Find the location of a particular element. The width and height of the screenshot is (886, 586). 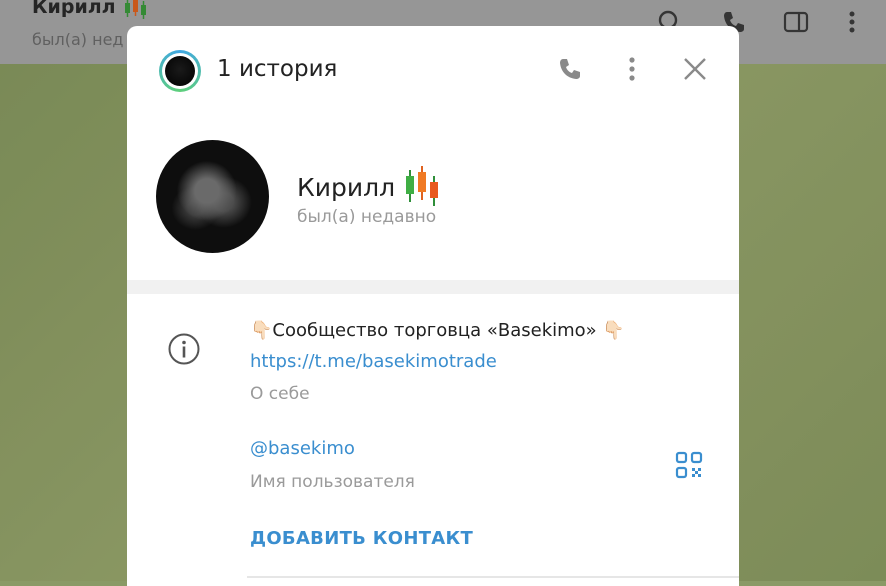

more-vertical-icon is located at coordinates (632, 69).